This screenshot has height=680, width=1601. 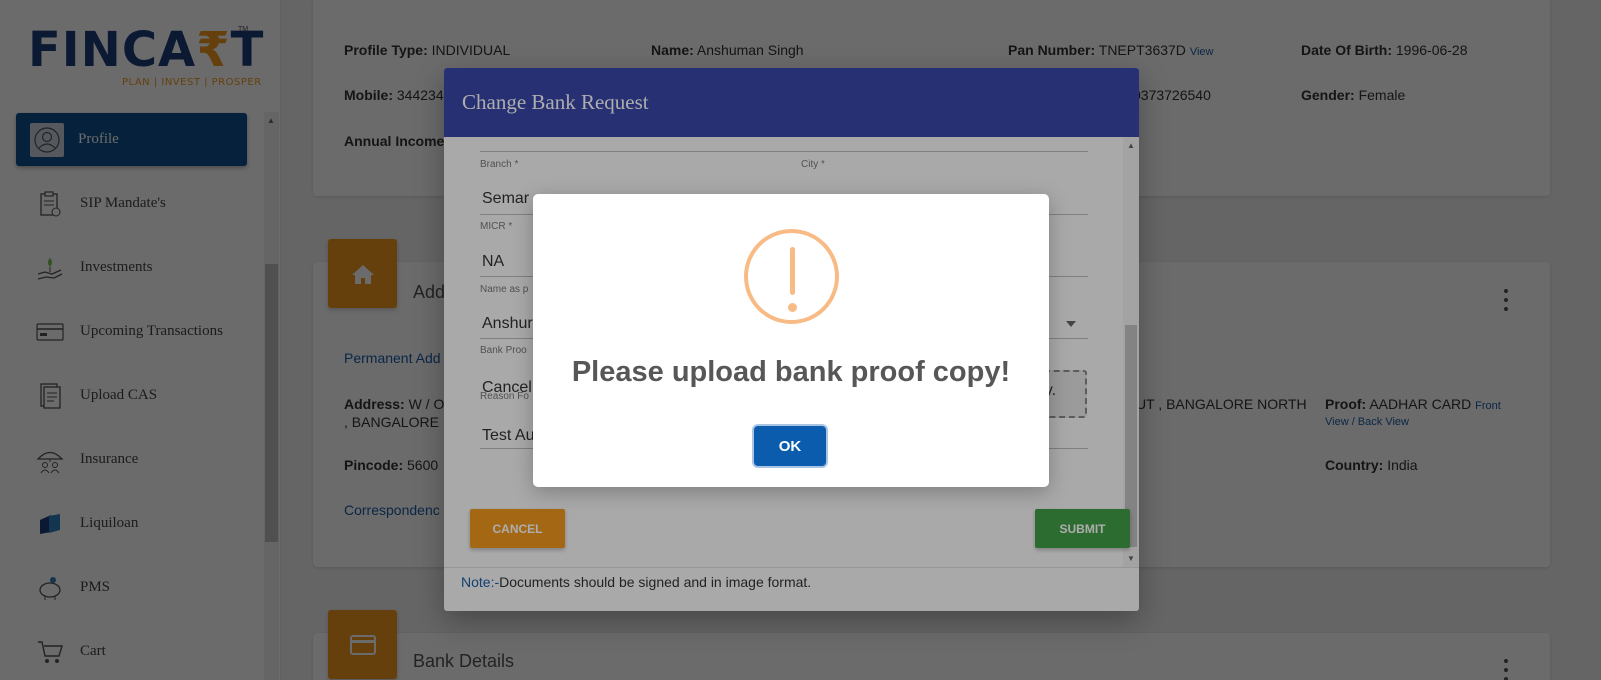 I want to click on warning-icon, so click(x=791, y=276).